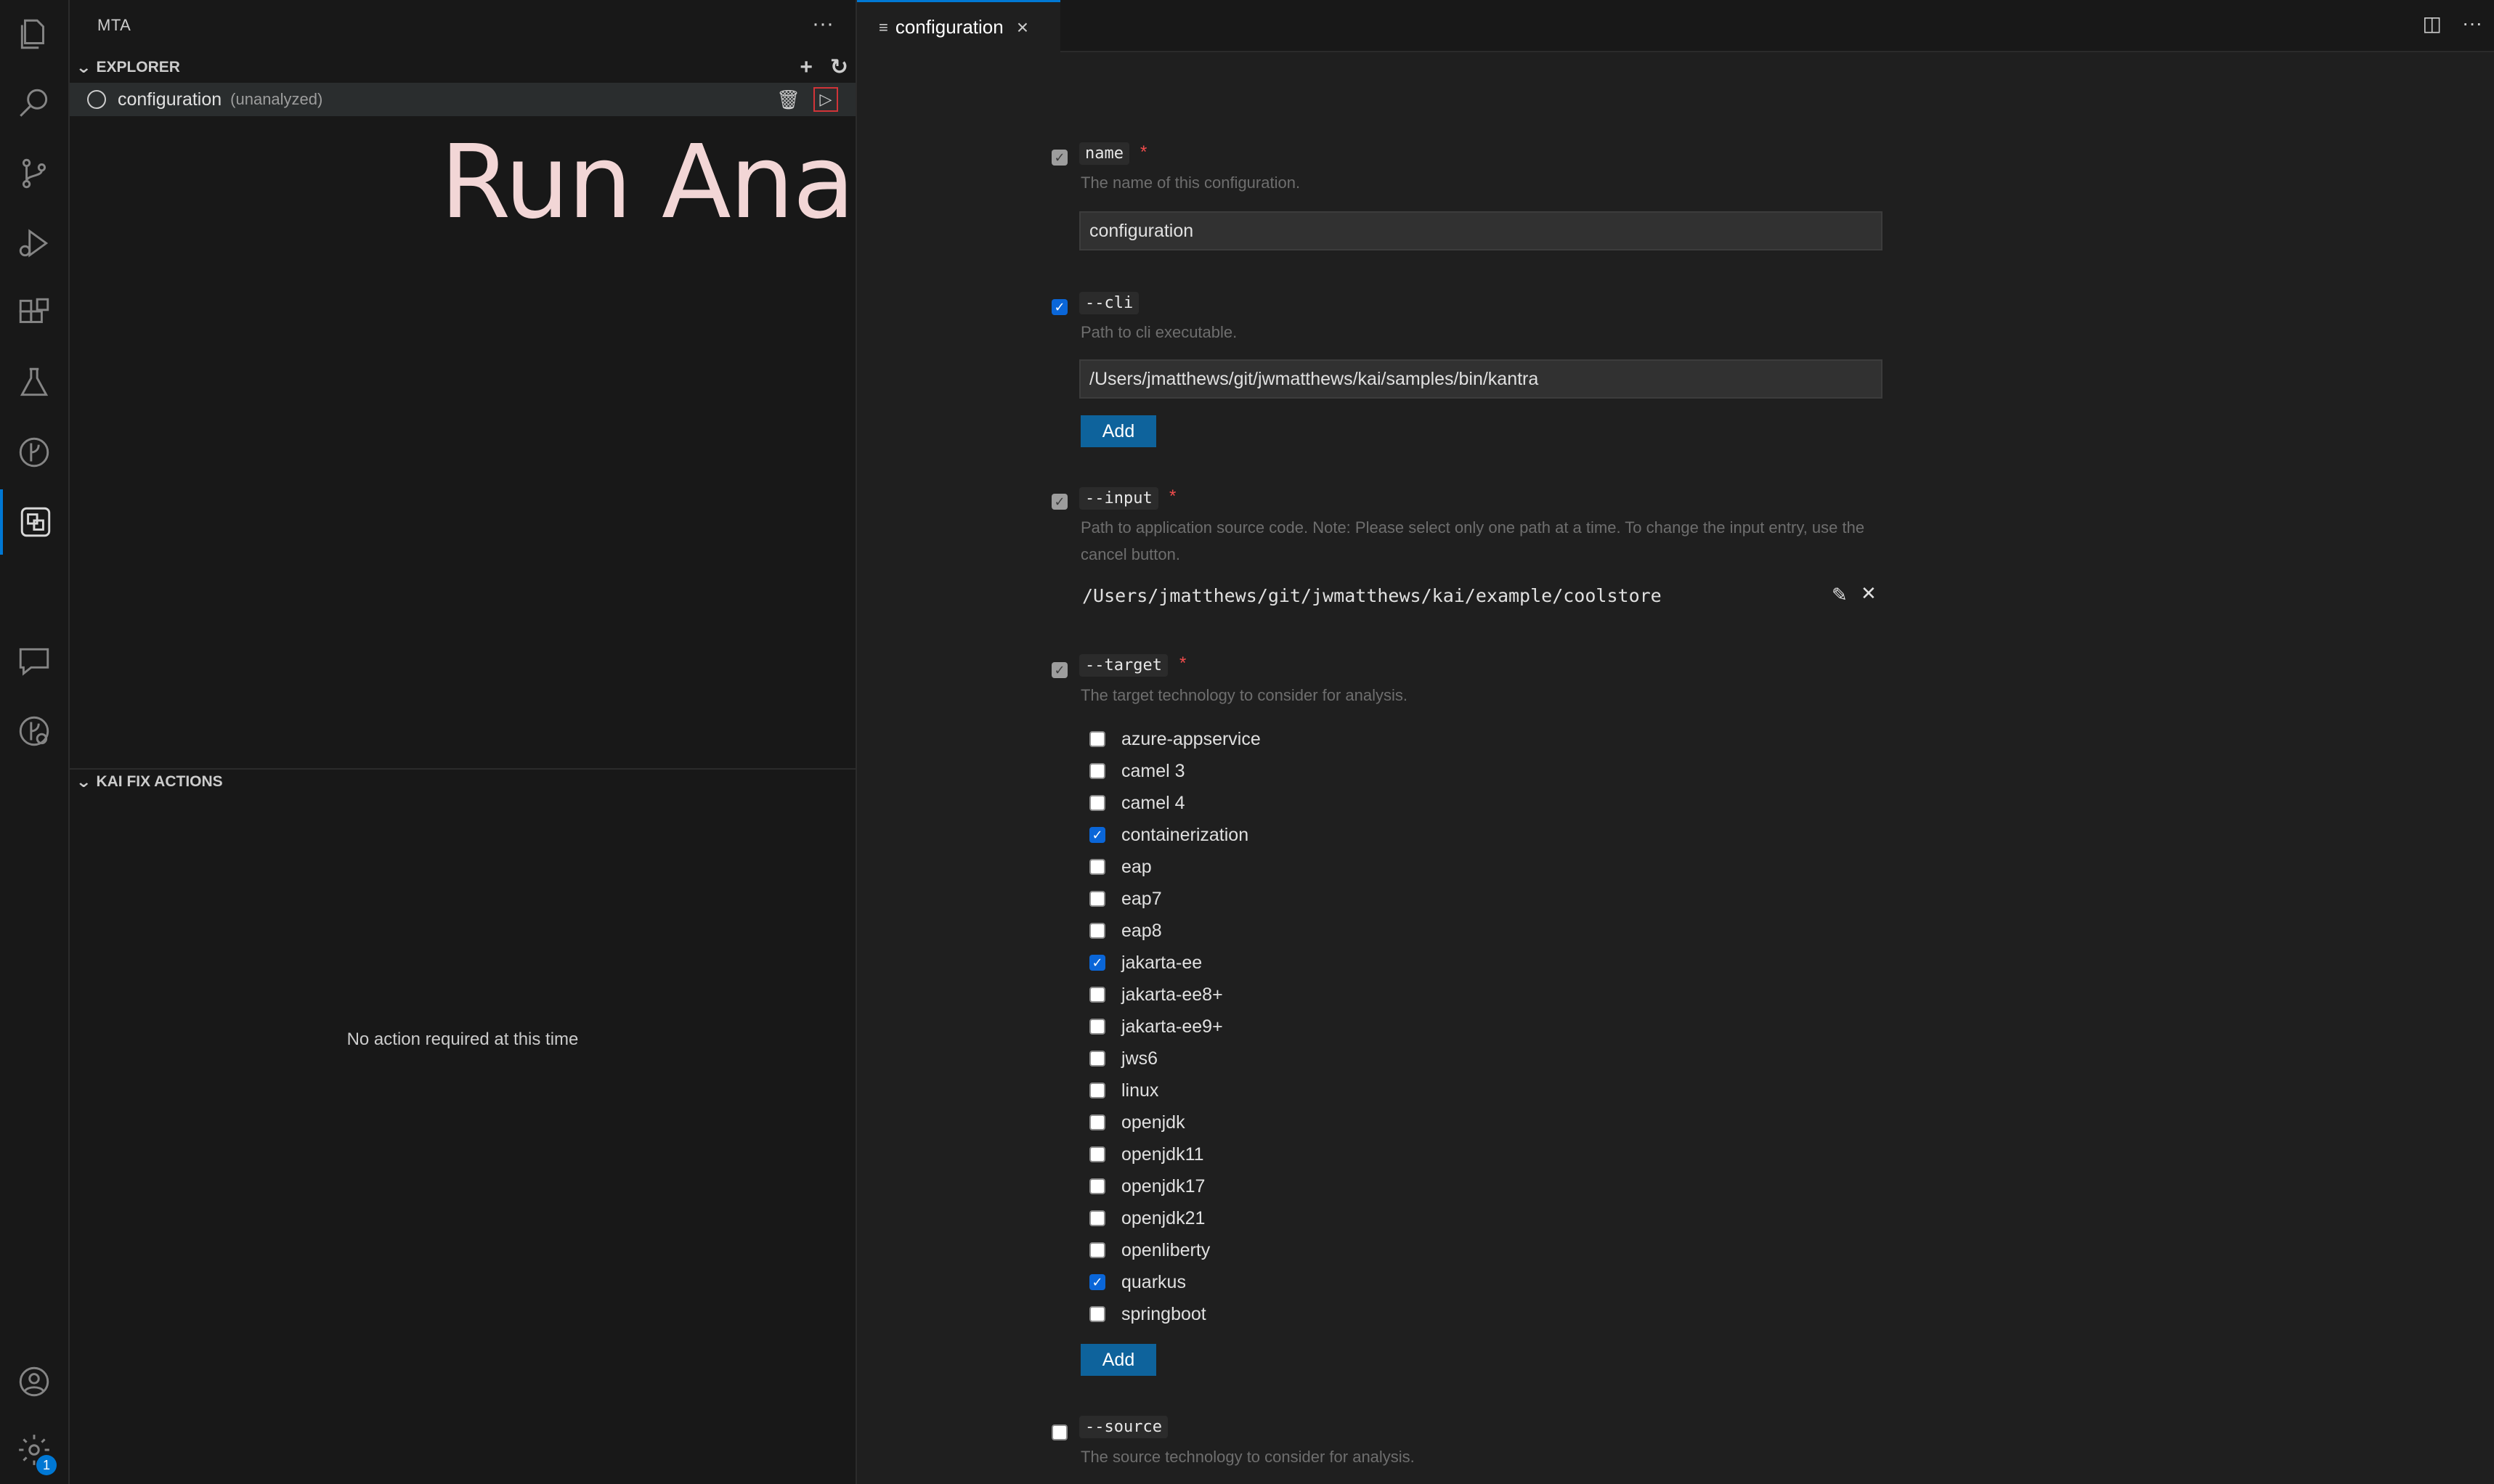  I want to click on target-option: ✓ jakarta-ee, so click(1145, 963).